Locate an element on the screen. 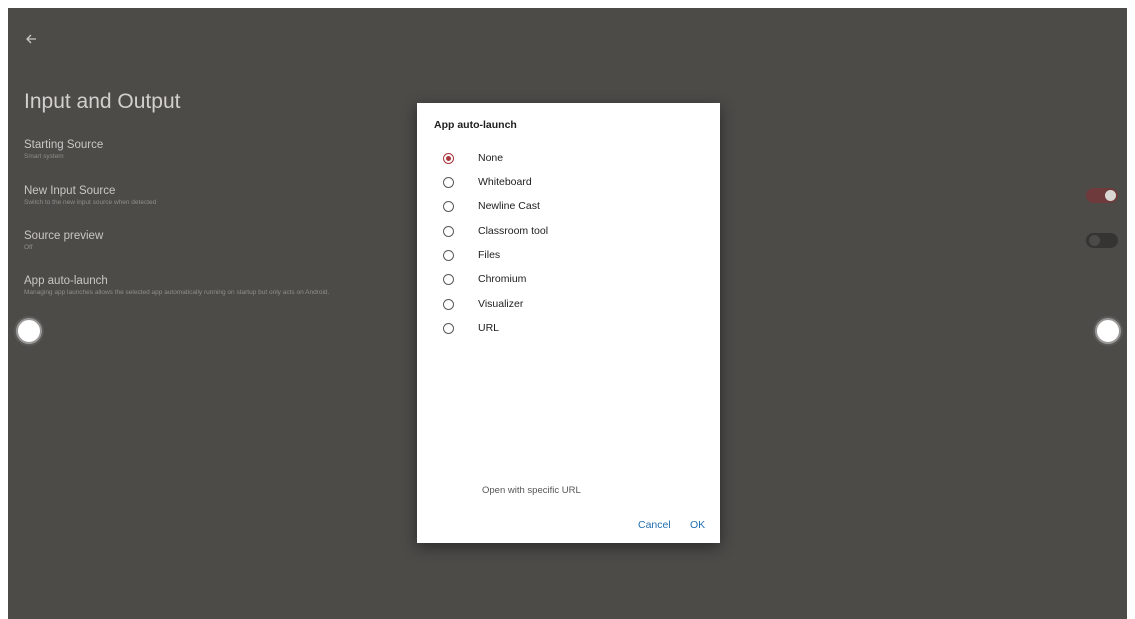 The height and width of the screenshot is (619, 1135). page-title: Input and Output is located at coordinates (102, 101).